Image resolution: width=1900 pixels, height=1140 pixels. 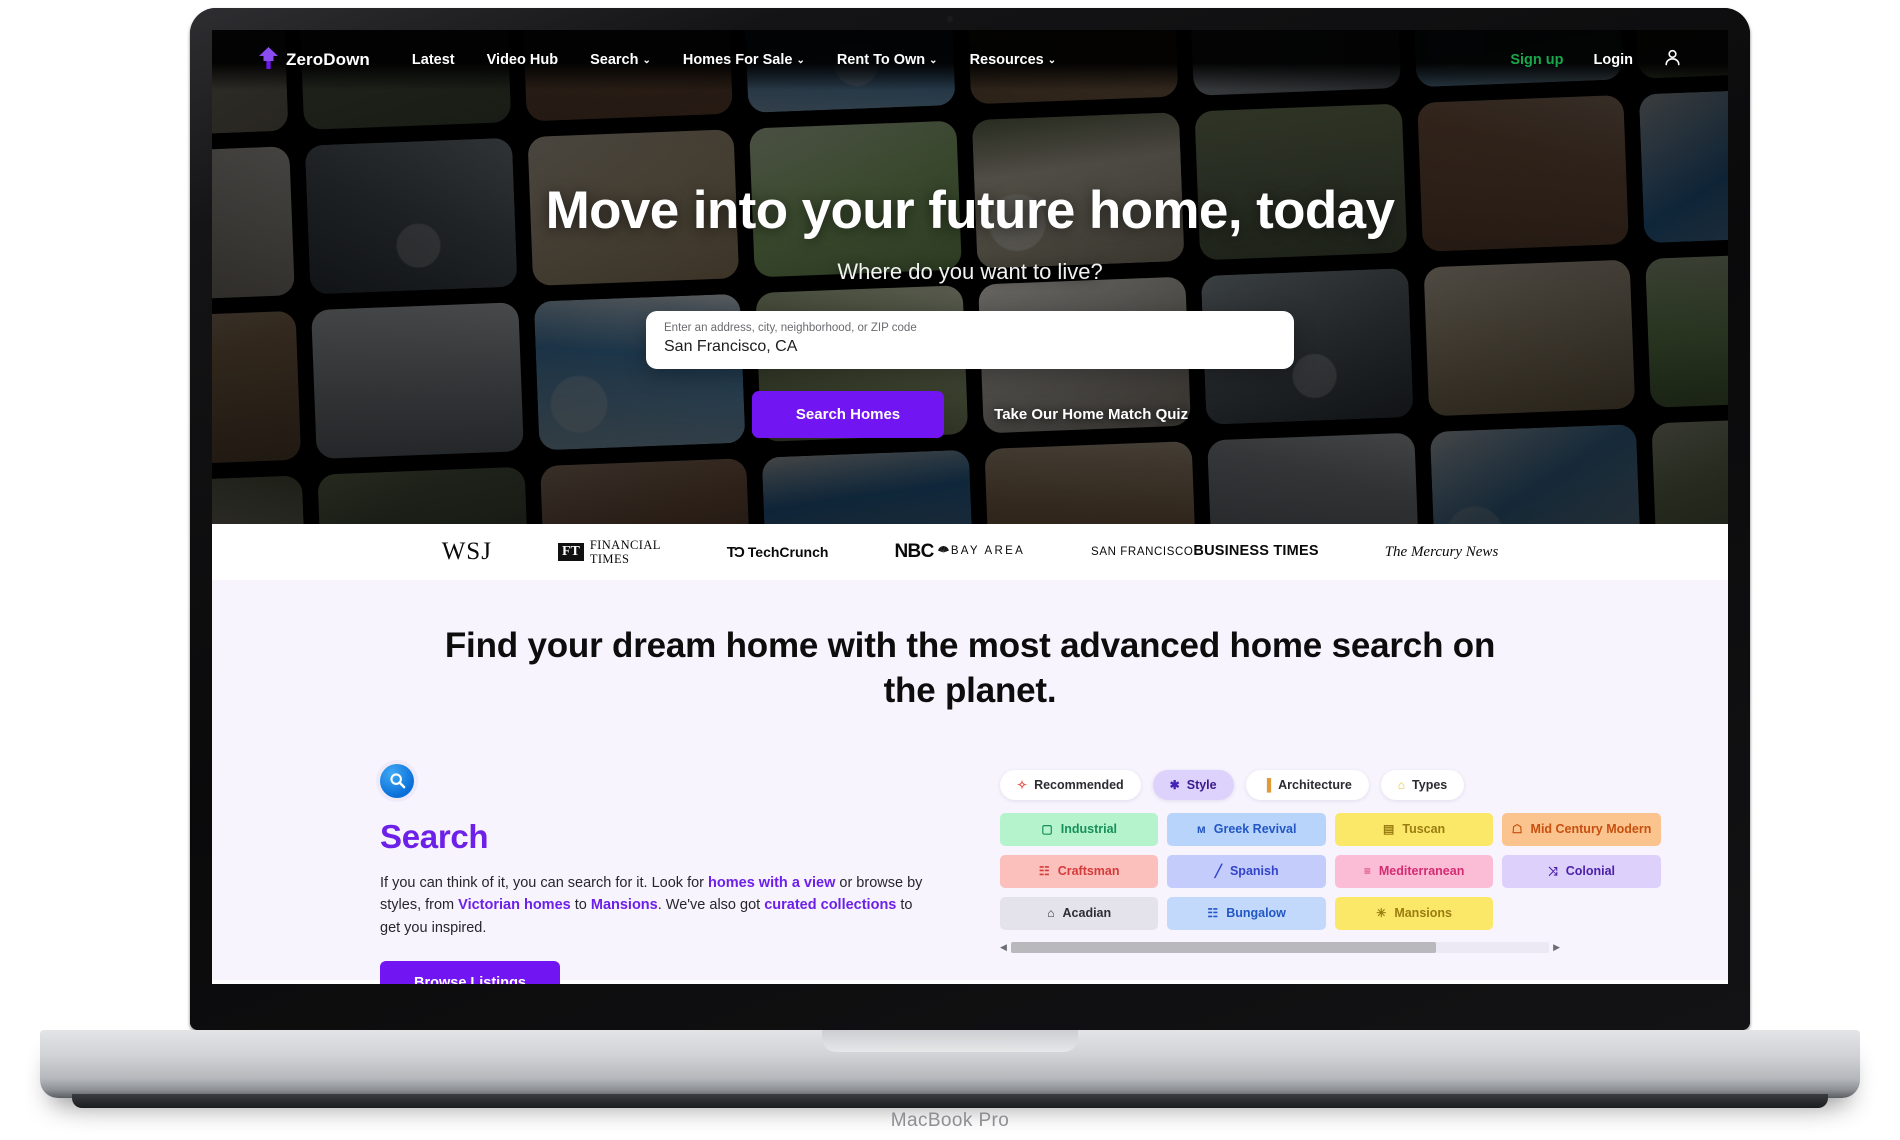 I want to click on style-chip-bungalow: ☷ Bungalow, so click(x=1246, y=913).